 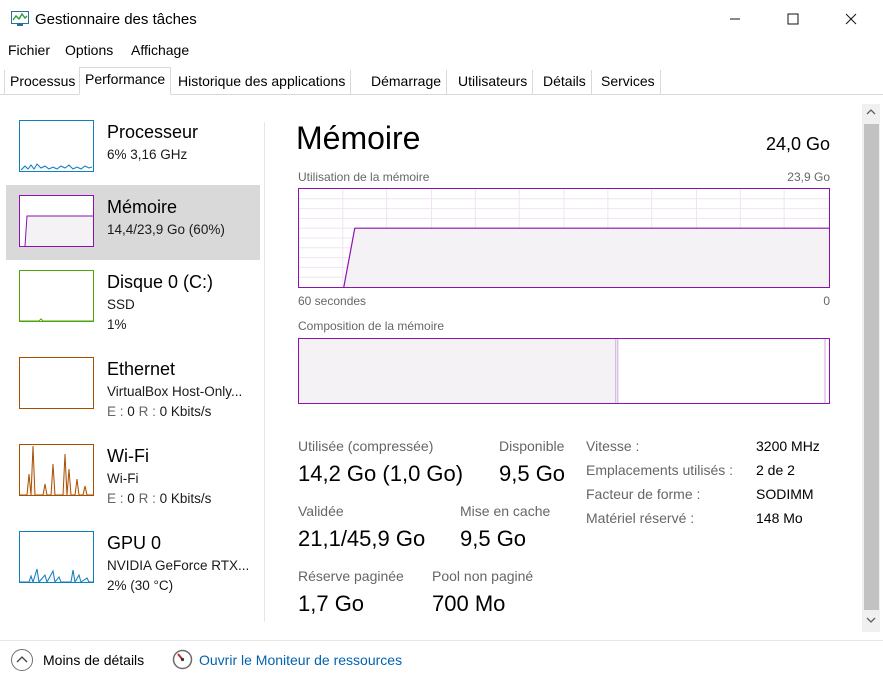 What do you see at coordinates (381, 473) in the screenshot?
I see `used-value: 14,2 Go (1,0 Go)` at bounding box center [381, 473].